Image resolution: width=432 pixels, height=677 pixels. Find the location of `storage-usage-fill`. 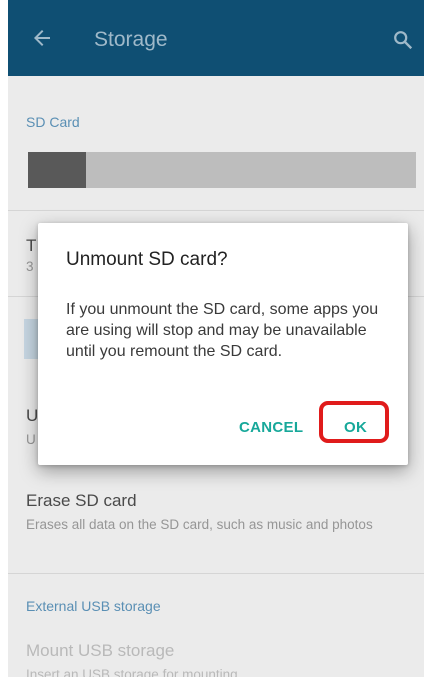

storage-usage-fill is located at coordinates (57, 170).